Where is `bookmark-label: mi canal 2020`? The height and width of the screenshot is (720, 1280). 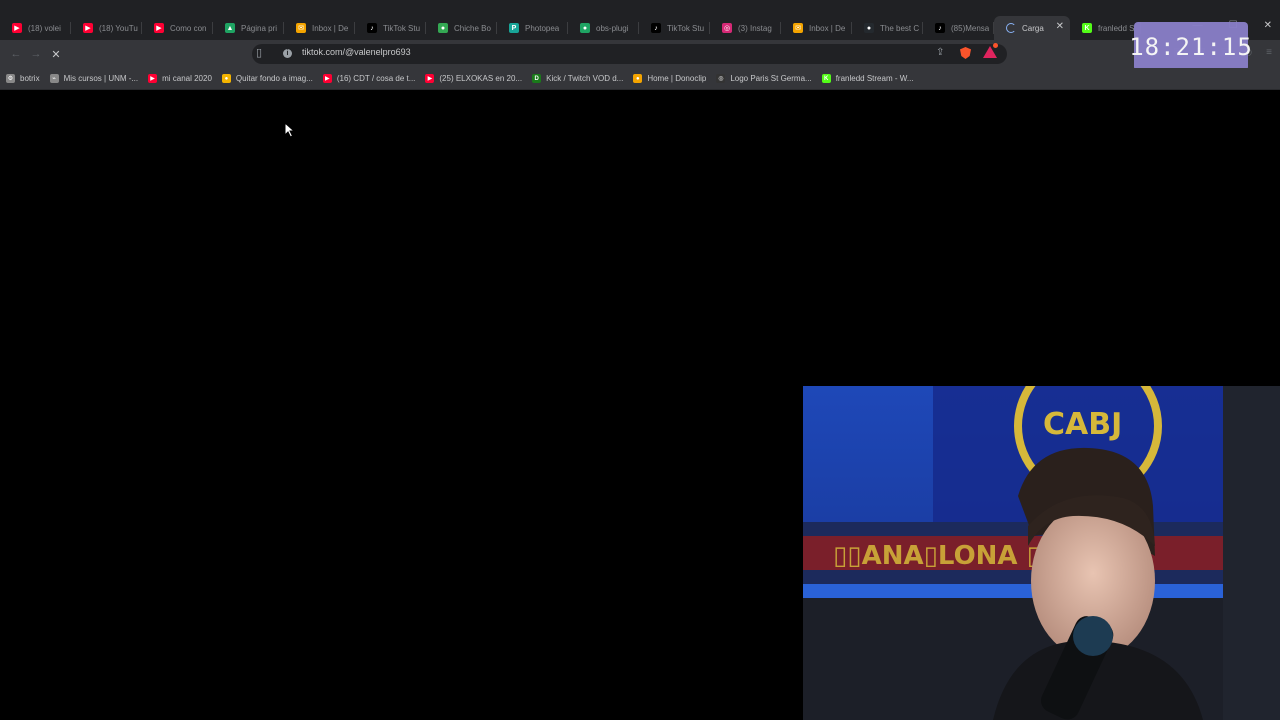
bookmark-label: mi canal 2020 is located at coordinates (187, 78).